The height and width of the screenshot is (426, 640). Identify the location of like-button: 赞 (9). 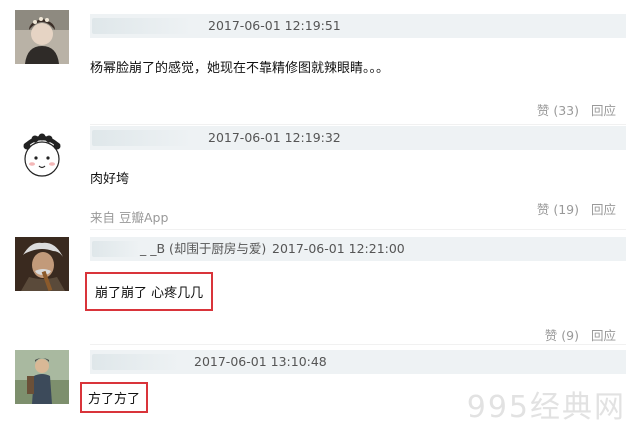
(562, 334).